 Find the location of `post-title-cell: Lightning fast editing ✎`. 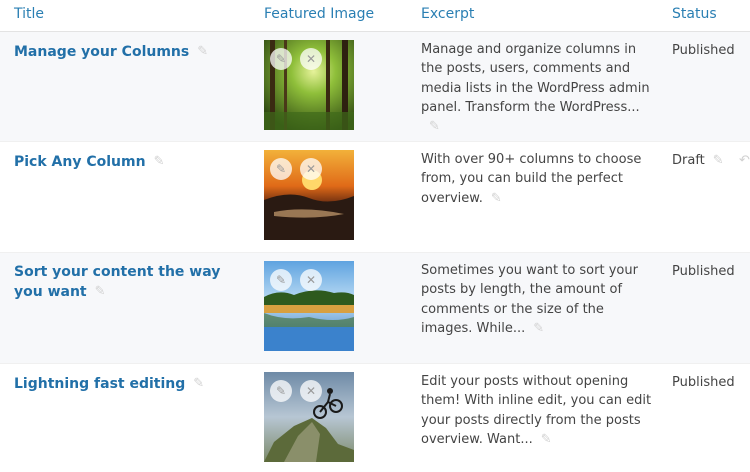

post-title-cell: Lightning fast editing ✎ is located at coordinates (121, 384).